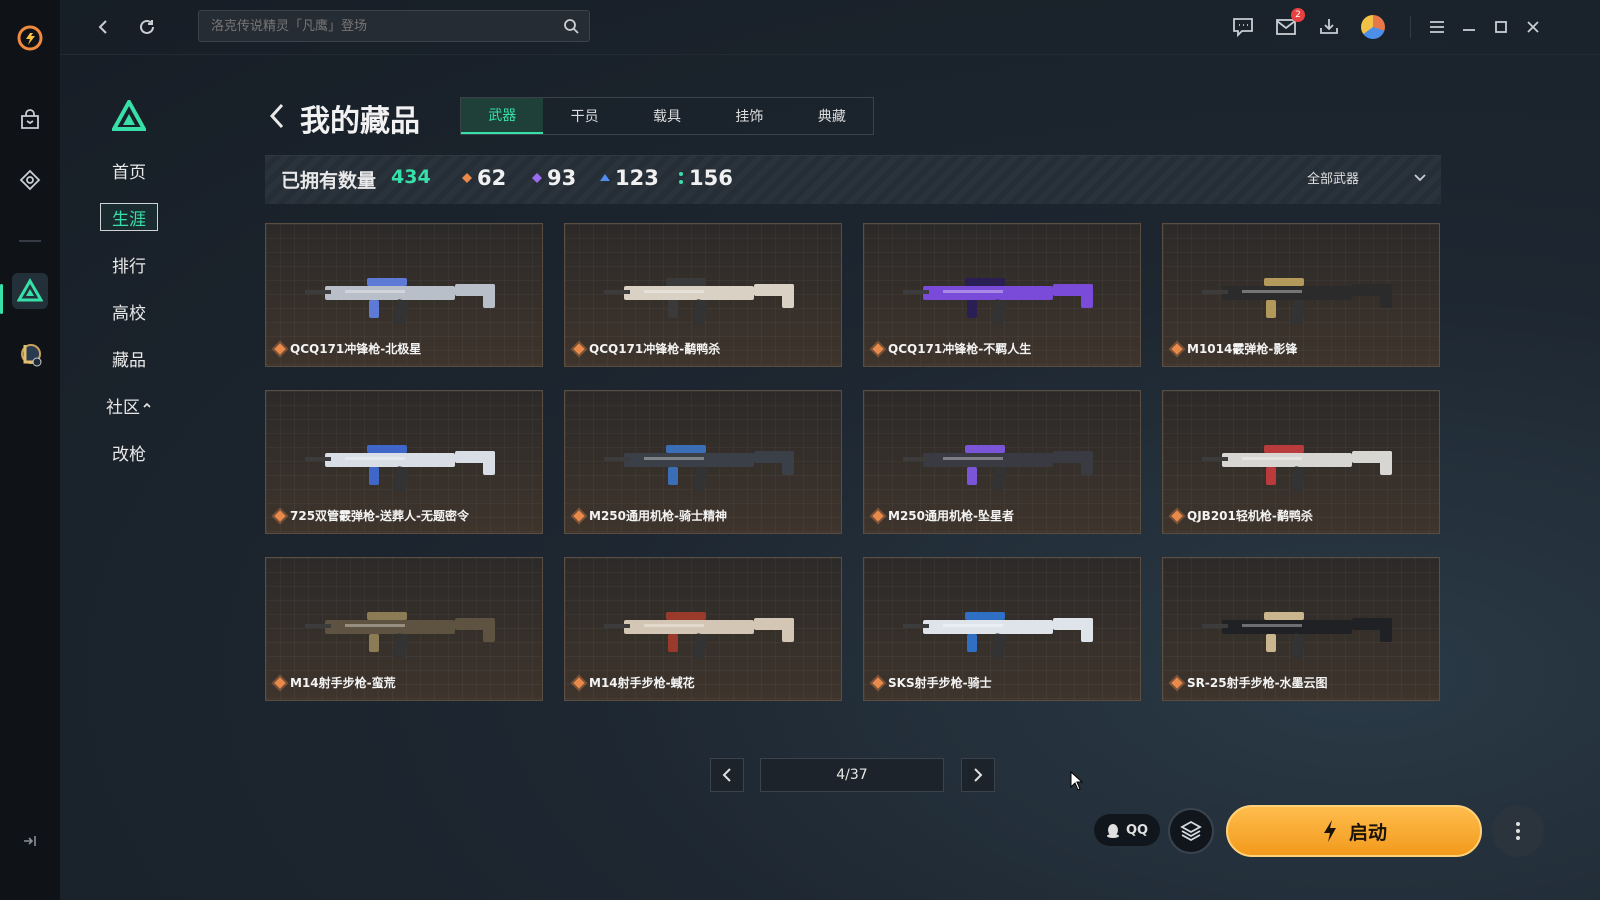 The width and height of the screenshot is (1600, 900). I want to click on layers-button, so click(1191, 831).